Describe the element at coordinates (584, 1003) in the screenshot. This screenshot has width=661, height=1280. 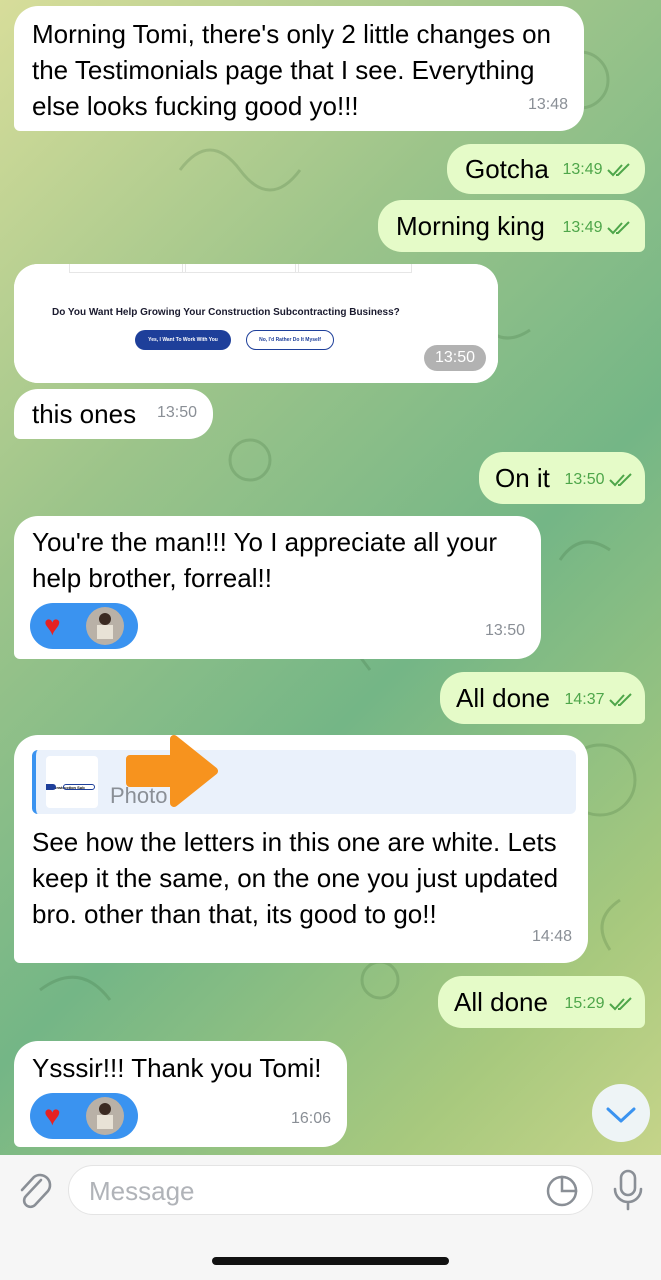
I see `message-time: 15:29` at that location.